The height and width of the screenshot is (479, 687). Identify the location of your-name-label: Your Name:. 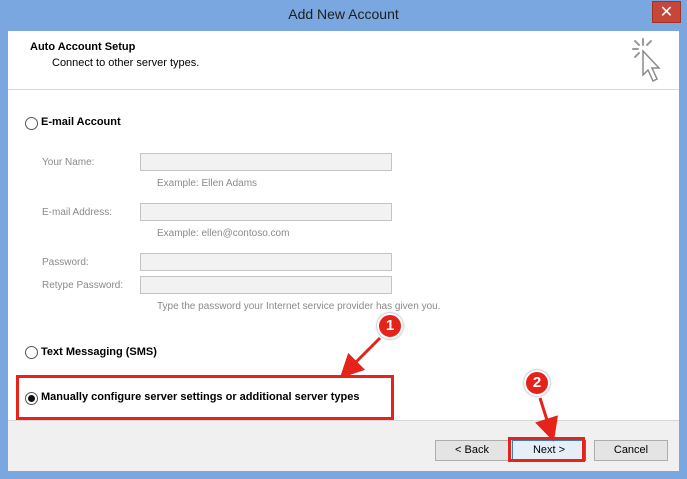
(68, 162).